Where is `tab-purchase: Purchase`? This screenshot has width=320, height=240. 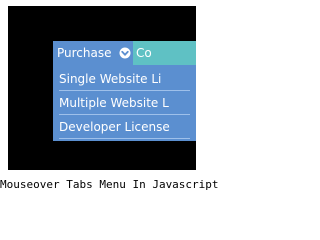
tab-purchase: Purchase is located at coordinates (93, 53).